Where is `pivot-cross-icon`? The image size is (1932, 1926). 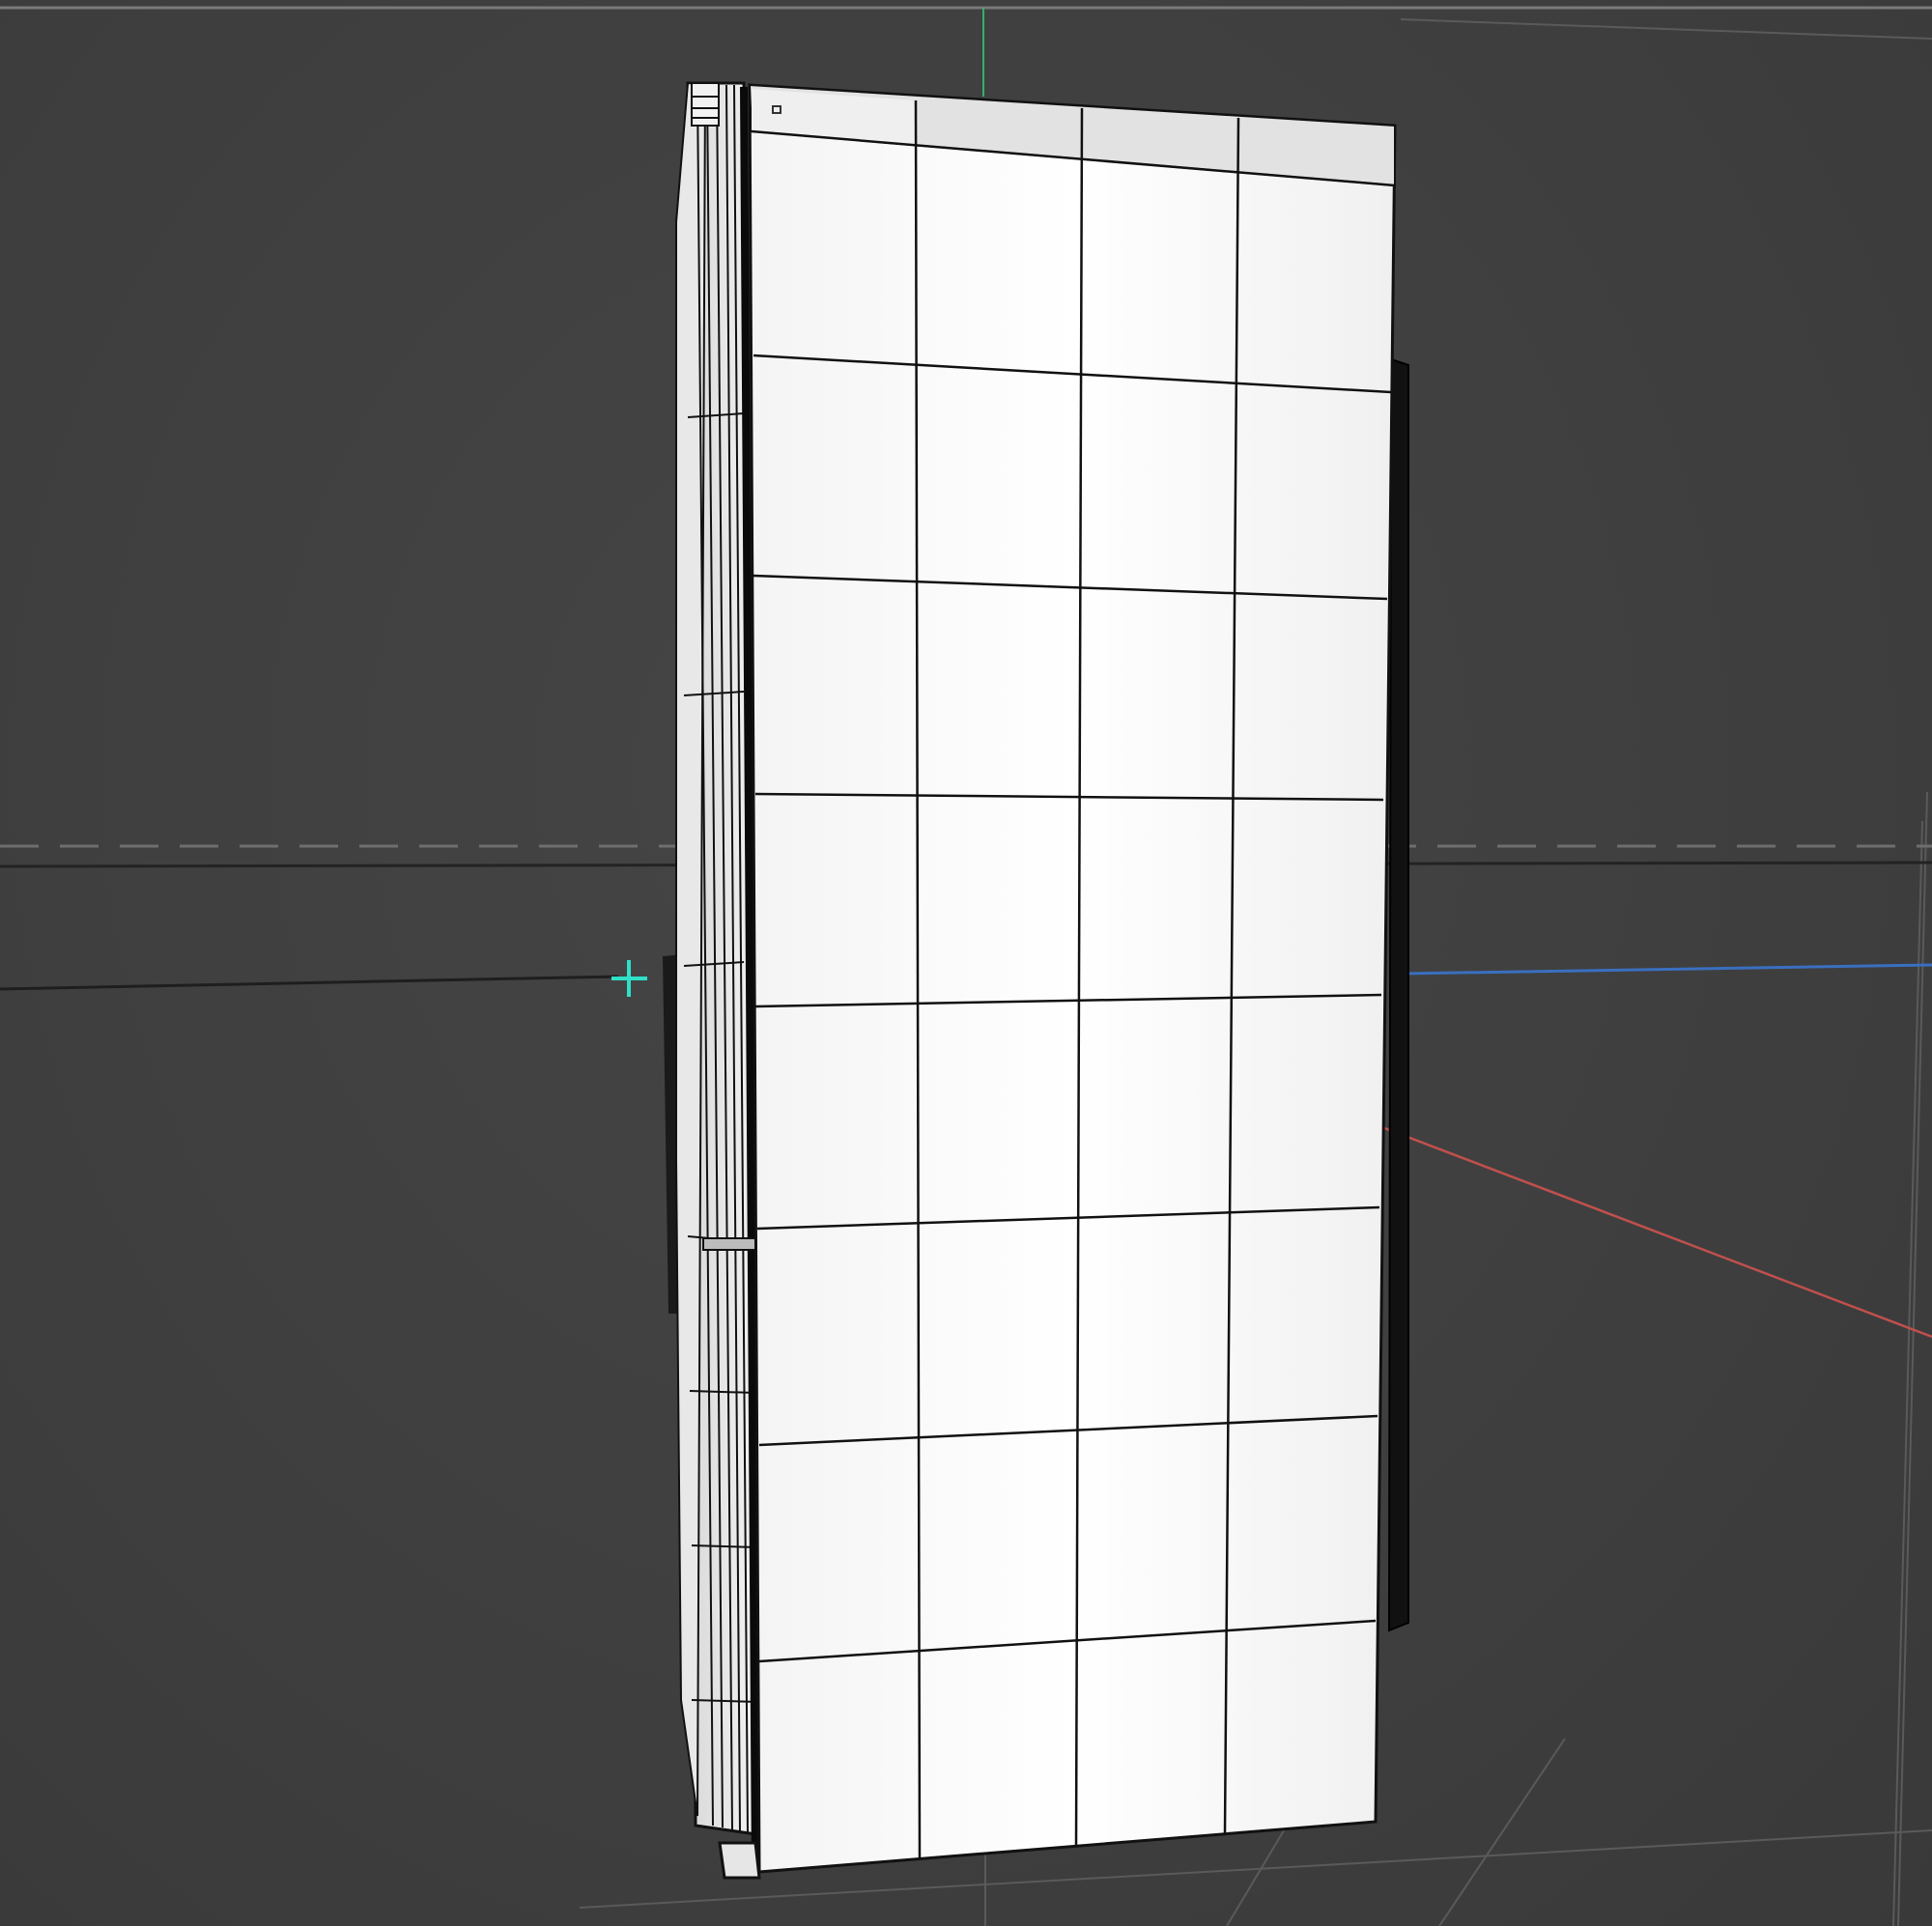 pivot-cross-icon is located at coordinates (629, 978).